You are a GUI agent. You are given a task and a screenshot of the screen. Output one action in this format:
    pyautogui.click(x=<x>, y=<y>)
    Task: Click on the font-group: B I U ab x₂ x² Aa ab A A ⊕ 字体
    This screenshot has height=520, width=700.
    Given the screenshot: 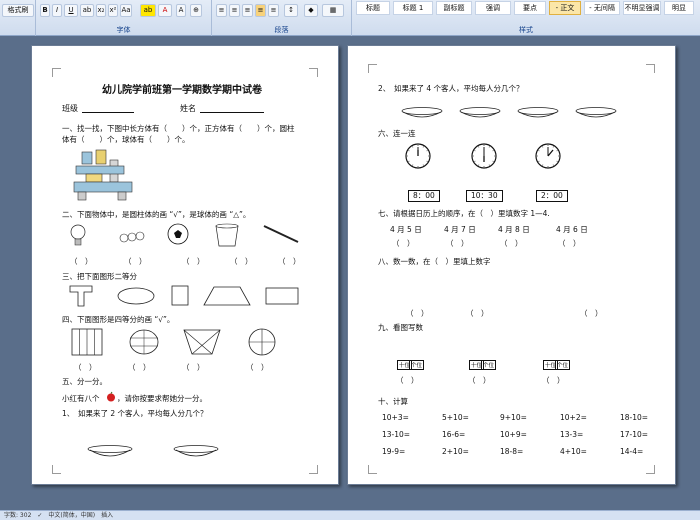 What is the action you would take?
    pyautogui.click(x=124, y=18)
    